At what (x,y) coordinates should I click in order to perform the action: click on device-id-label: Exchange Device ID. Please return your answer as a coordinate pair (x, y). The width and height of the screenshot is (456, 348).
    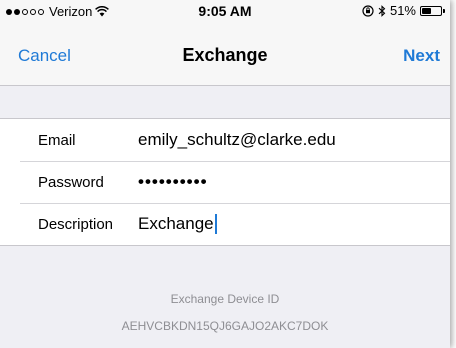
    Looking at the image, I should click on (225, 299).